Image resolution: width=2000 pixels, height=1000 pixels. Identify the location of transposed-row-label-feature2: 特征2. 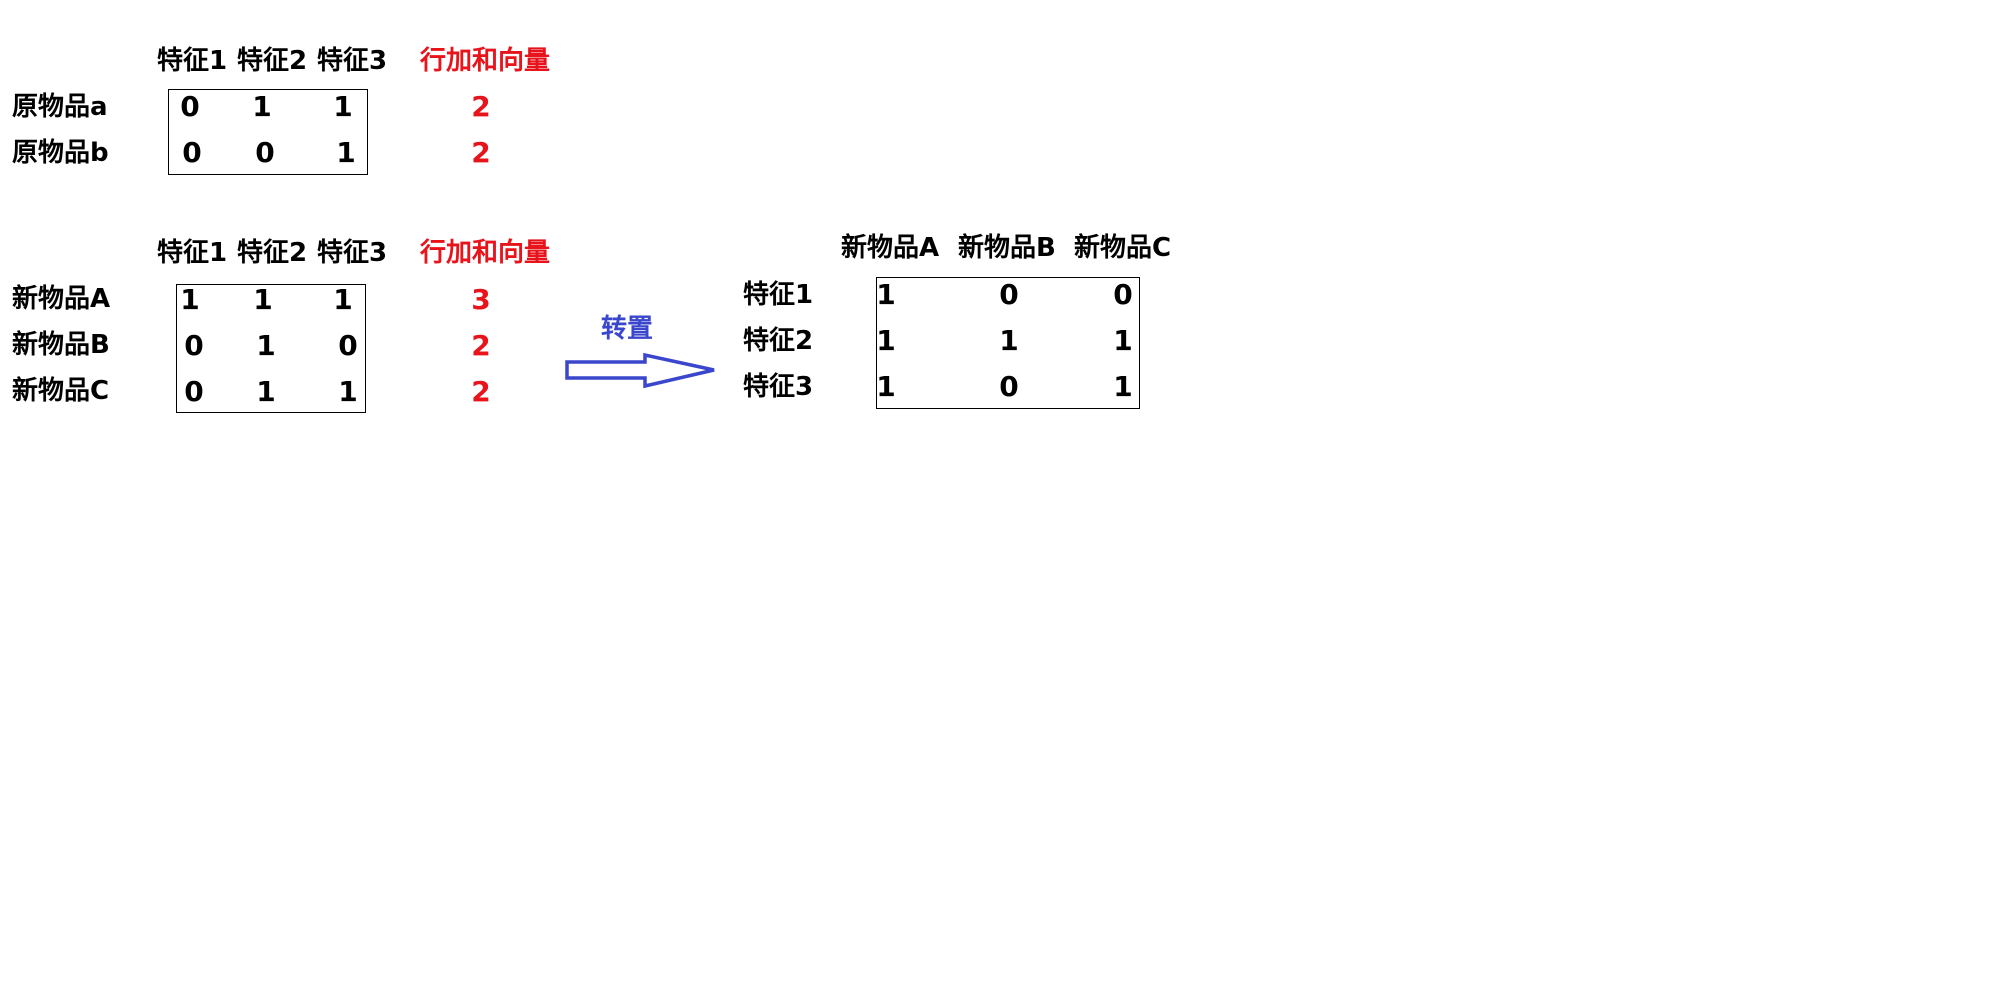
(778, 341).